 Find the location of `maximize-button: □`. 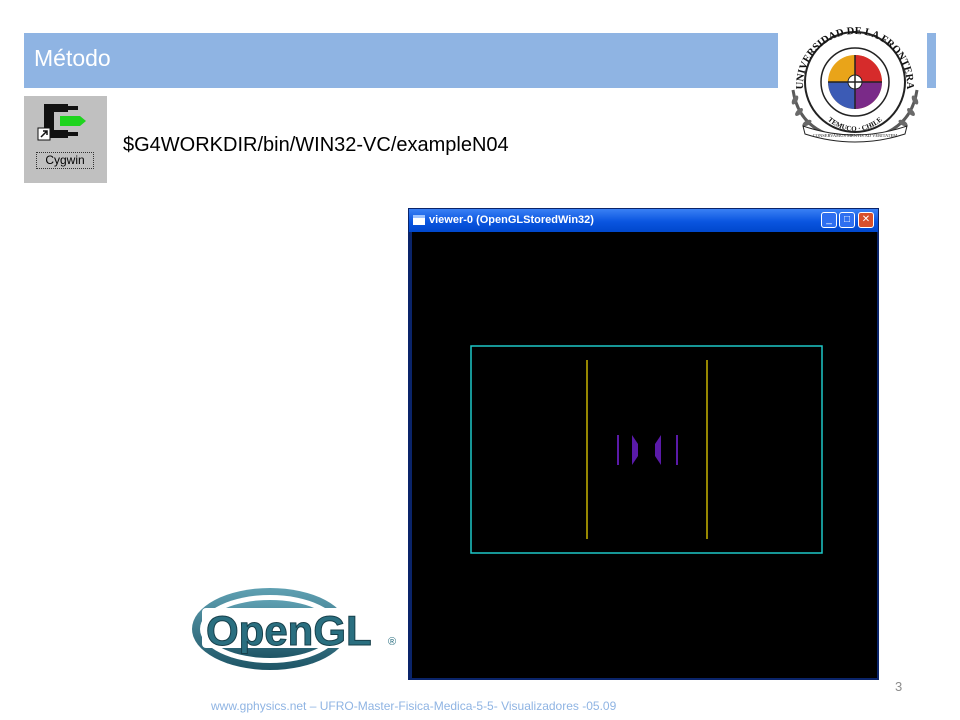

maximize-button: □ is located at coordinates (847, 220).